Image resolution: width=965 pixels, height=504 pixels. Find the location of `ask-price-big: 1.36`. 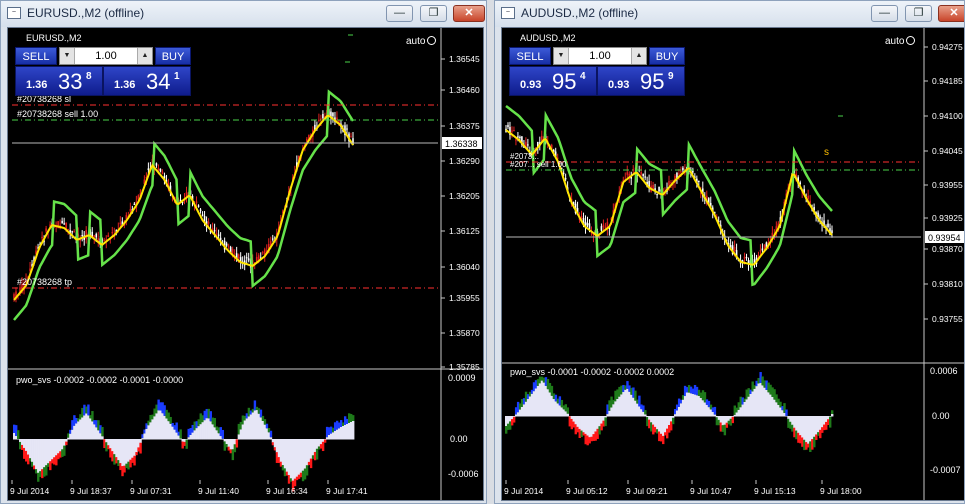

ask-price-big: 1.36 is located at coordinates (125, 85).